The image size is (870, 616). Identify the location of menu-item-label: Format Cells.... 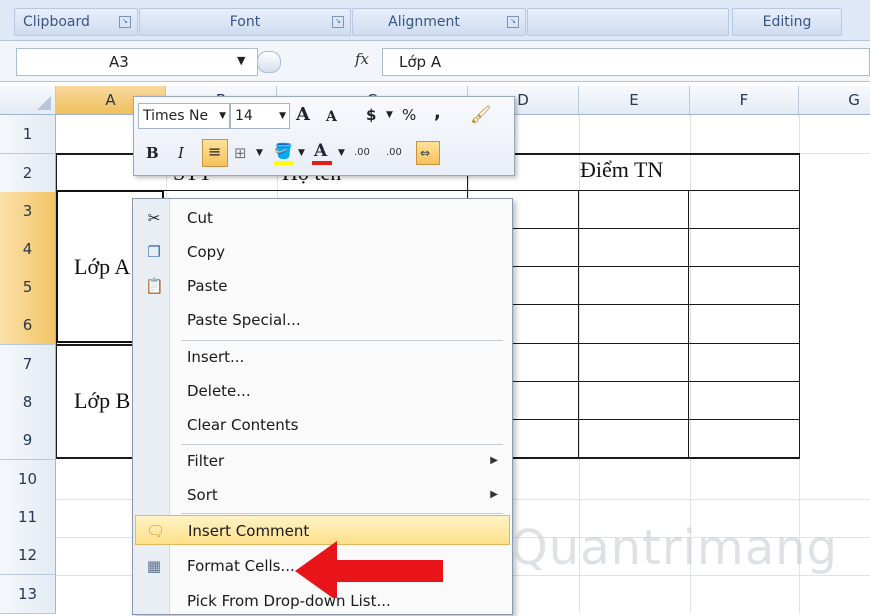
(241, 566).